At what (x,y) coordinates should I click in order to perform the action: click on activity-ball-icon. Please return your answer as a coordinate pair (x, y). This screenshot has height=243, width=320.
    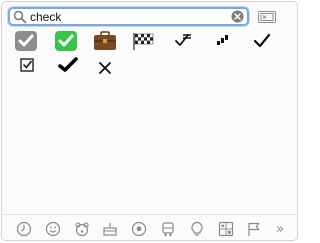
    Looking at the image, I should click on (139, 229).